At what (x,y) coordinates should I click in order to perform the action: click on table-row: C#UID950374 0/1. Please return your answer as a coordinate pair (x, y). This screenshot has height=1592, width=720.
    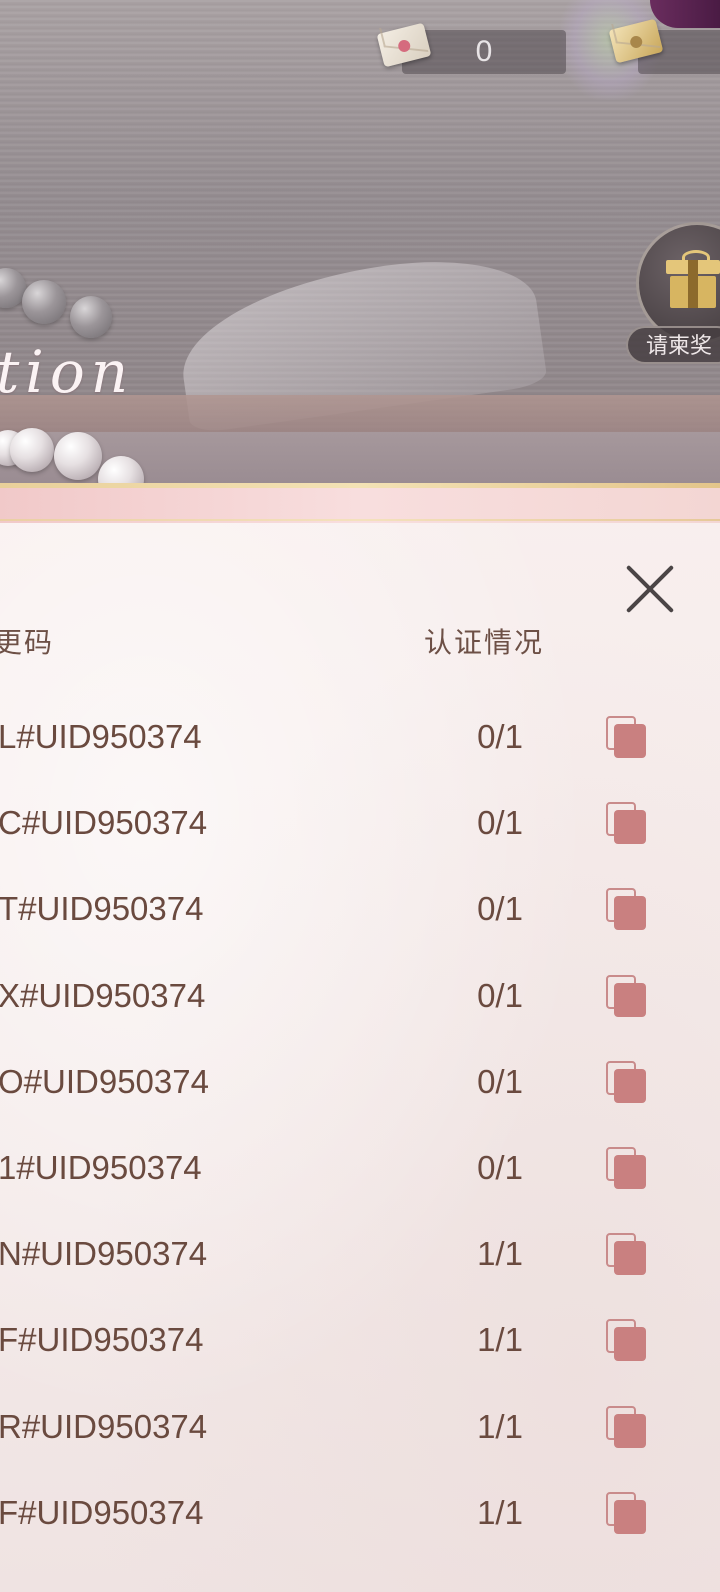
    Looking at the image, I should click on (360, 825).